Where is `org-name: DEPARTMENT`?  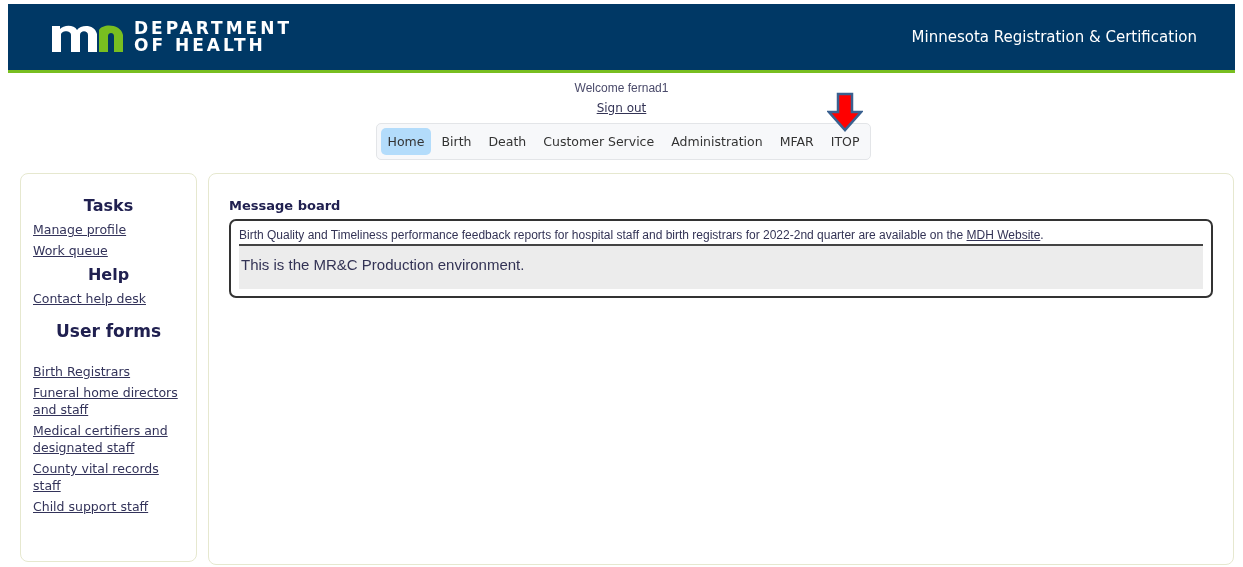 org-name: DEPARTMENT is located at coordinates (213, 28).